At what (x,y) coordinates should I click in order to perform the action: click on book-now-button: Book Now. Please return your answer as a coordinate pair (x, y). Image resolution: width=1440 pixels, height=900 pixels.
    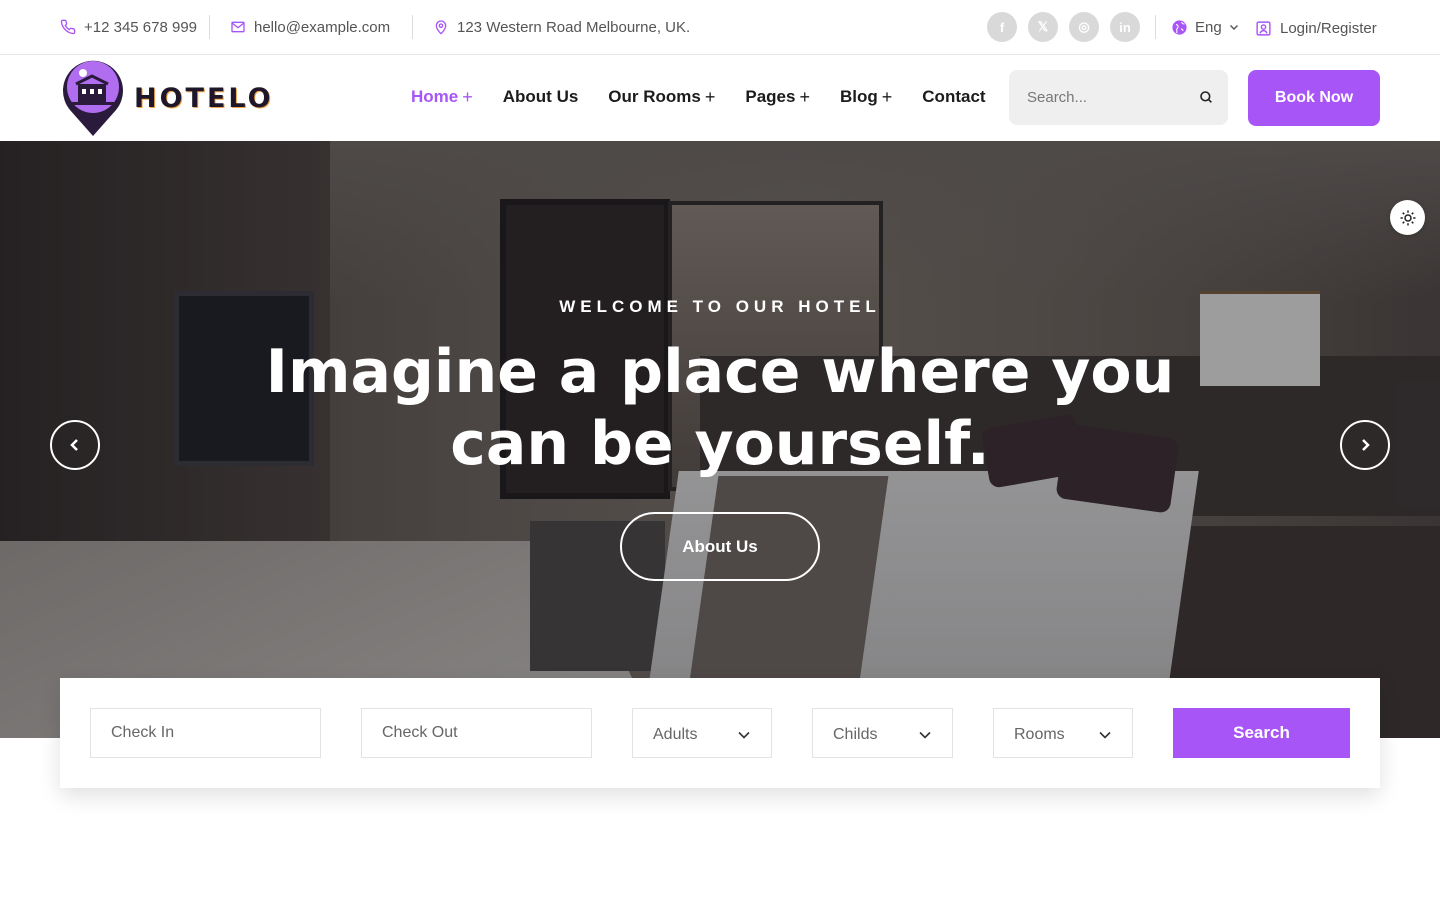
    Looking at the image, I should click on (1314, 98).